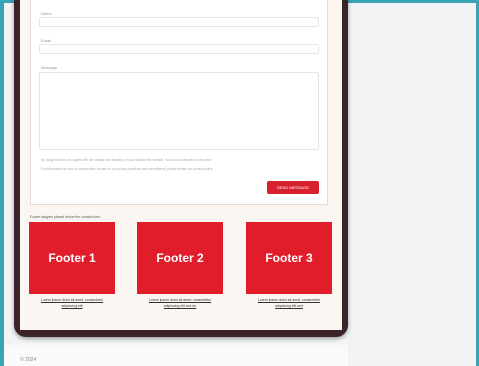 This screenshot has width=479, height=366. Describe the element at coordinates (179, 111) in the screenshot. I see `message-textarea` at that location.